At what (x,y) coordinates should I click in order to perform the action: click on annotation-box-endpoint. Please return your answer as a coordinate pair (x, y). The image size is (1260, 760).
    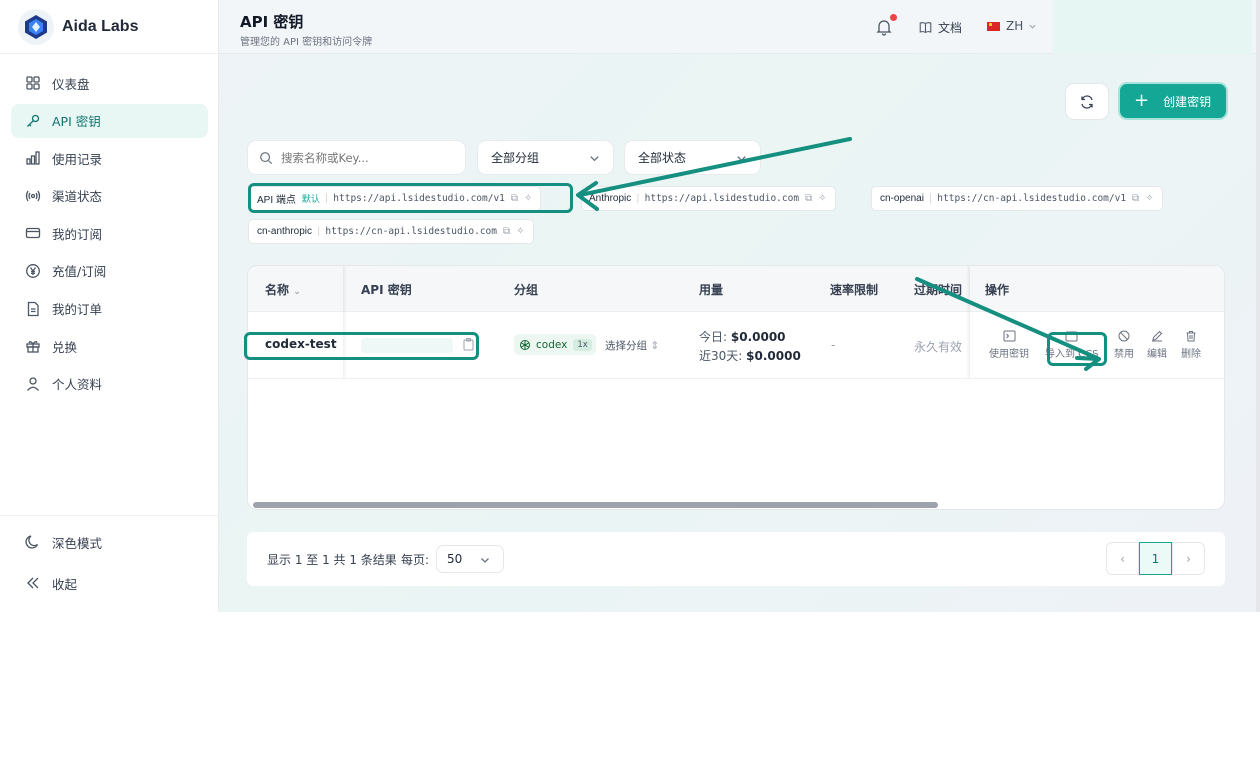
    Looking at the image, I should click on (410, 198).